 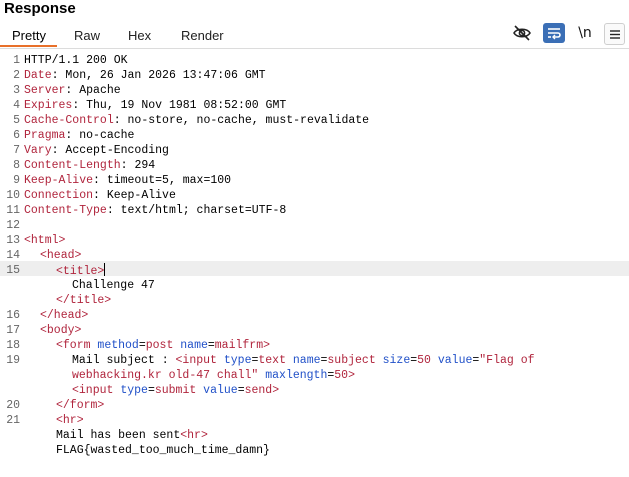 What do you see at coordinates (13, 345) in the screenshot?
I see `line-number: 18` at bounding box center [13, 345].